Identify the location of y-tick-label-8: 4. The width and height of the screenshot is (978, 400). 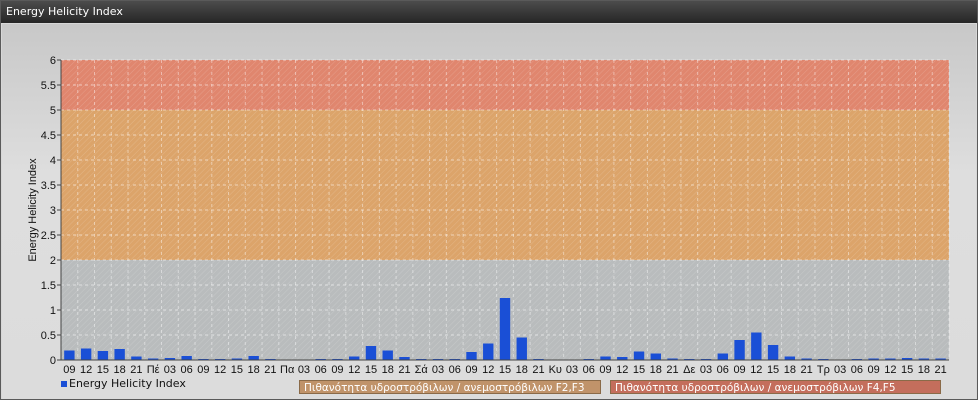
(53, 161).